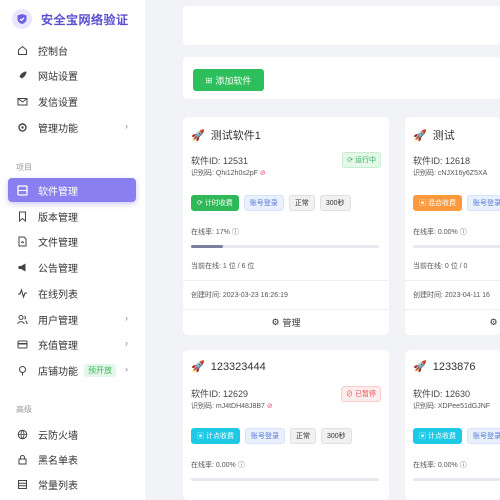 The width and height of the screenshot is (500, 500). I want to click on lock-icon, so click(22, 459).